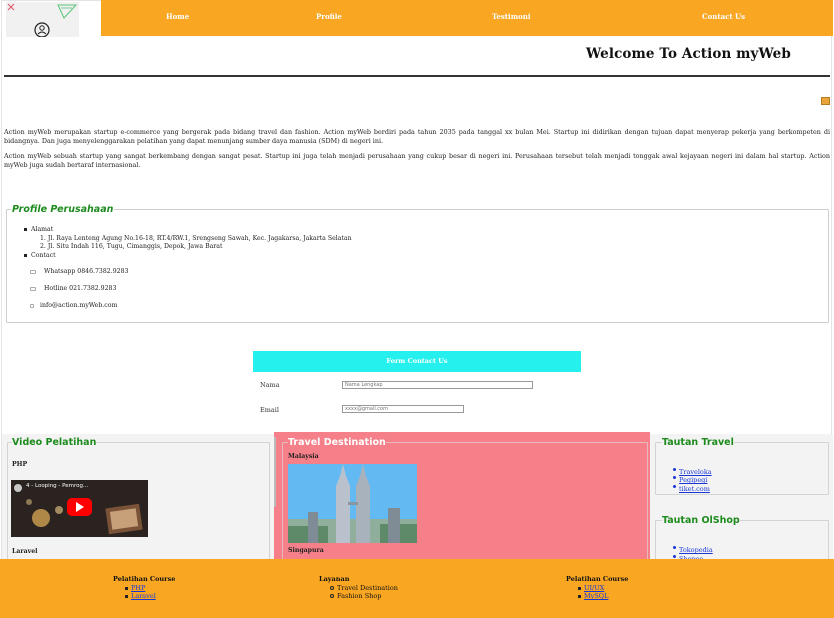  I want to click on video-legend: Video Pelatihan, so click(54, 442).